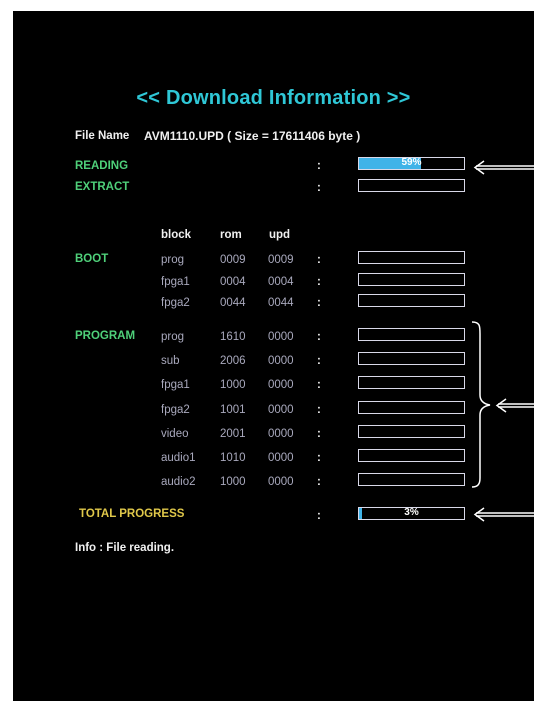  I want to click on boot-row-rom: 0009, so click(233, 260).